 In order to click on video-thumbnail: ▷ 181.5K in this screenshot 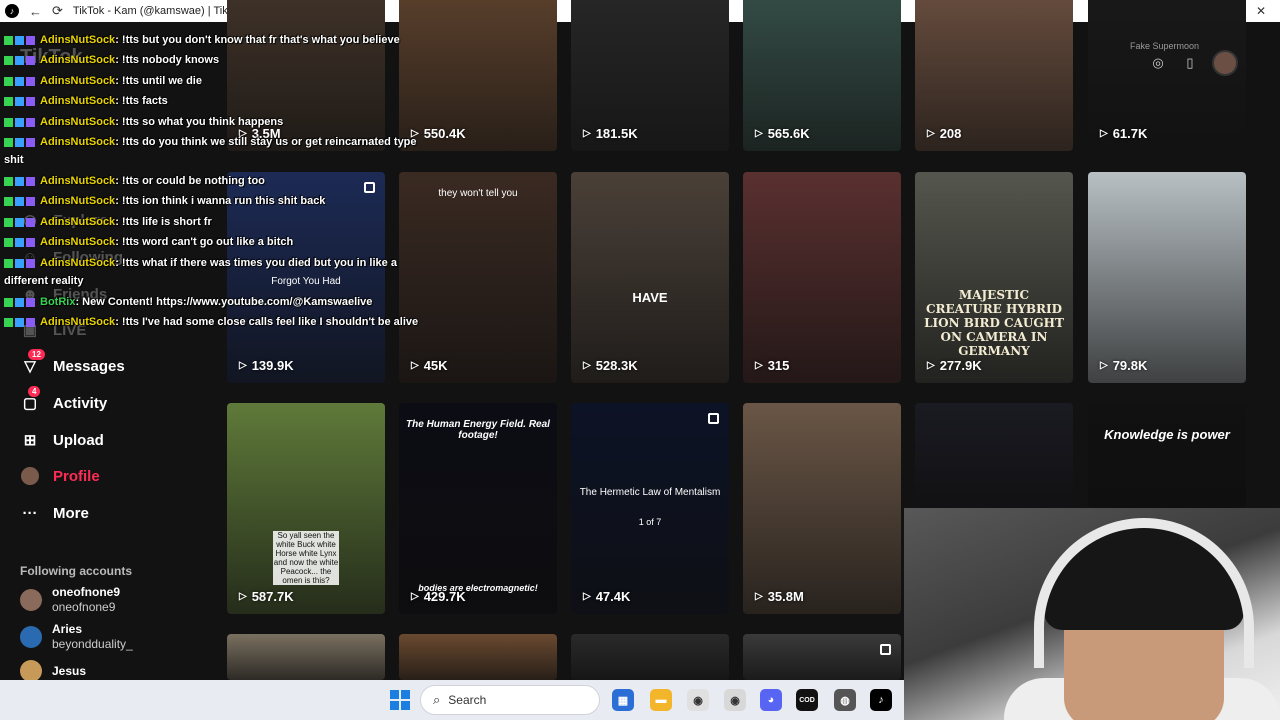, I will do `click(650, 75)`.